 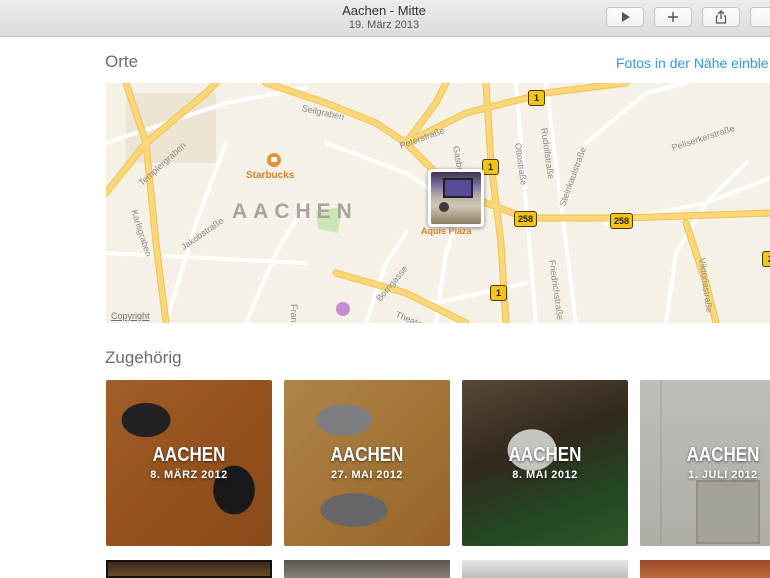 I want to click on related-heading: Zugehörig, so click(x=143, y=357).